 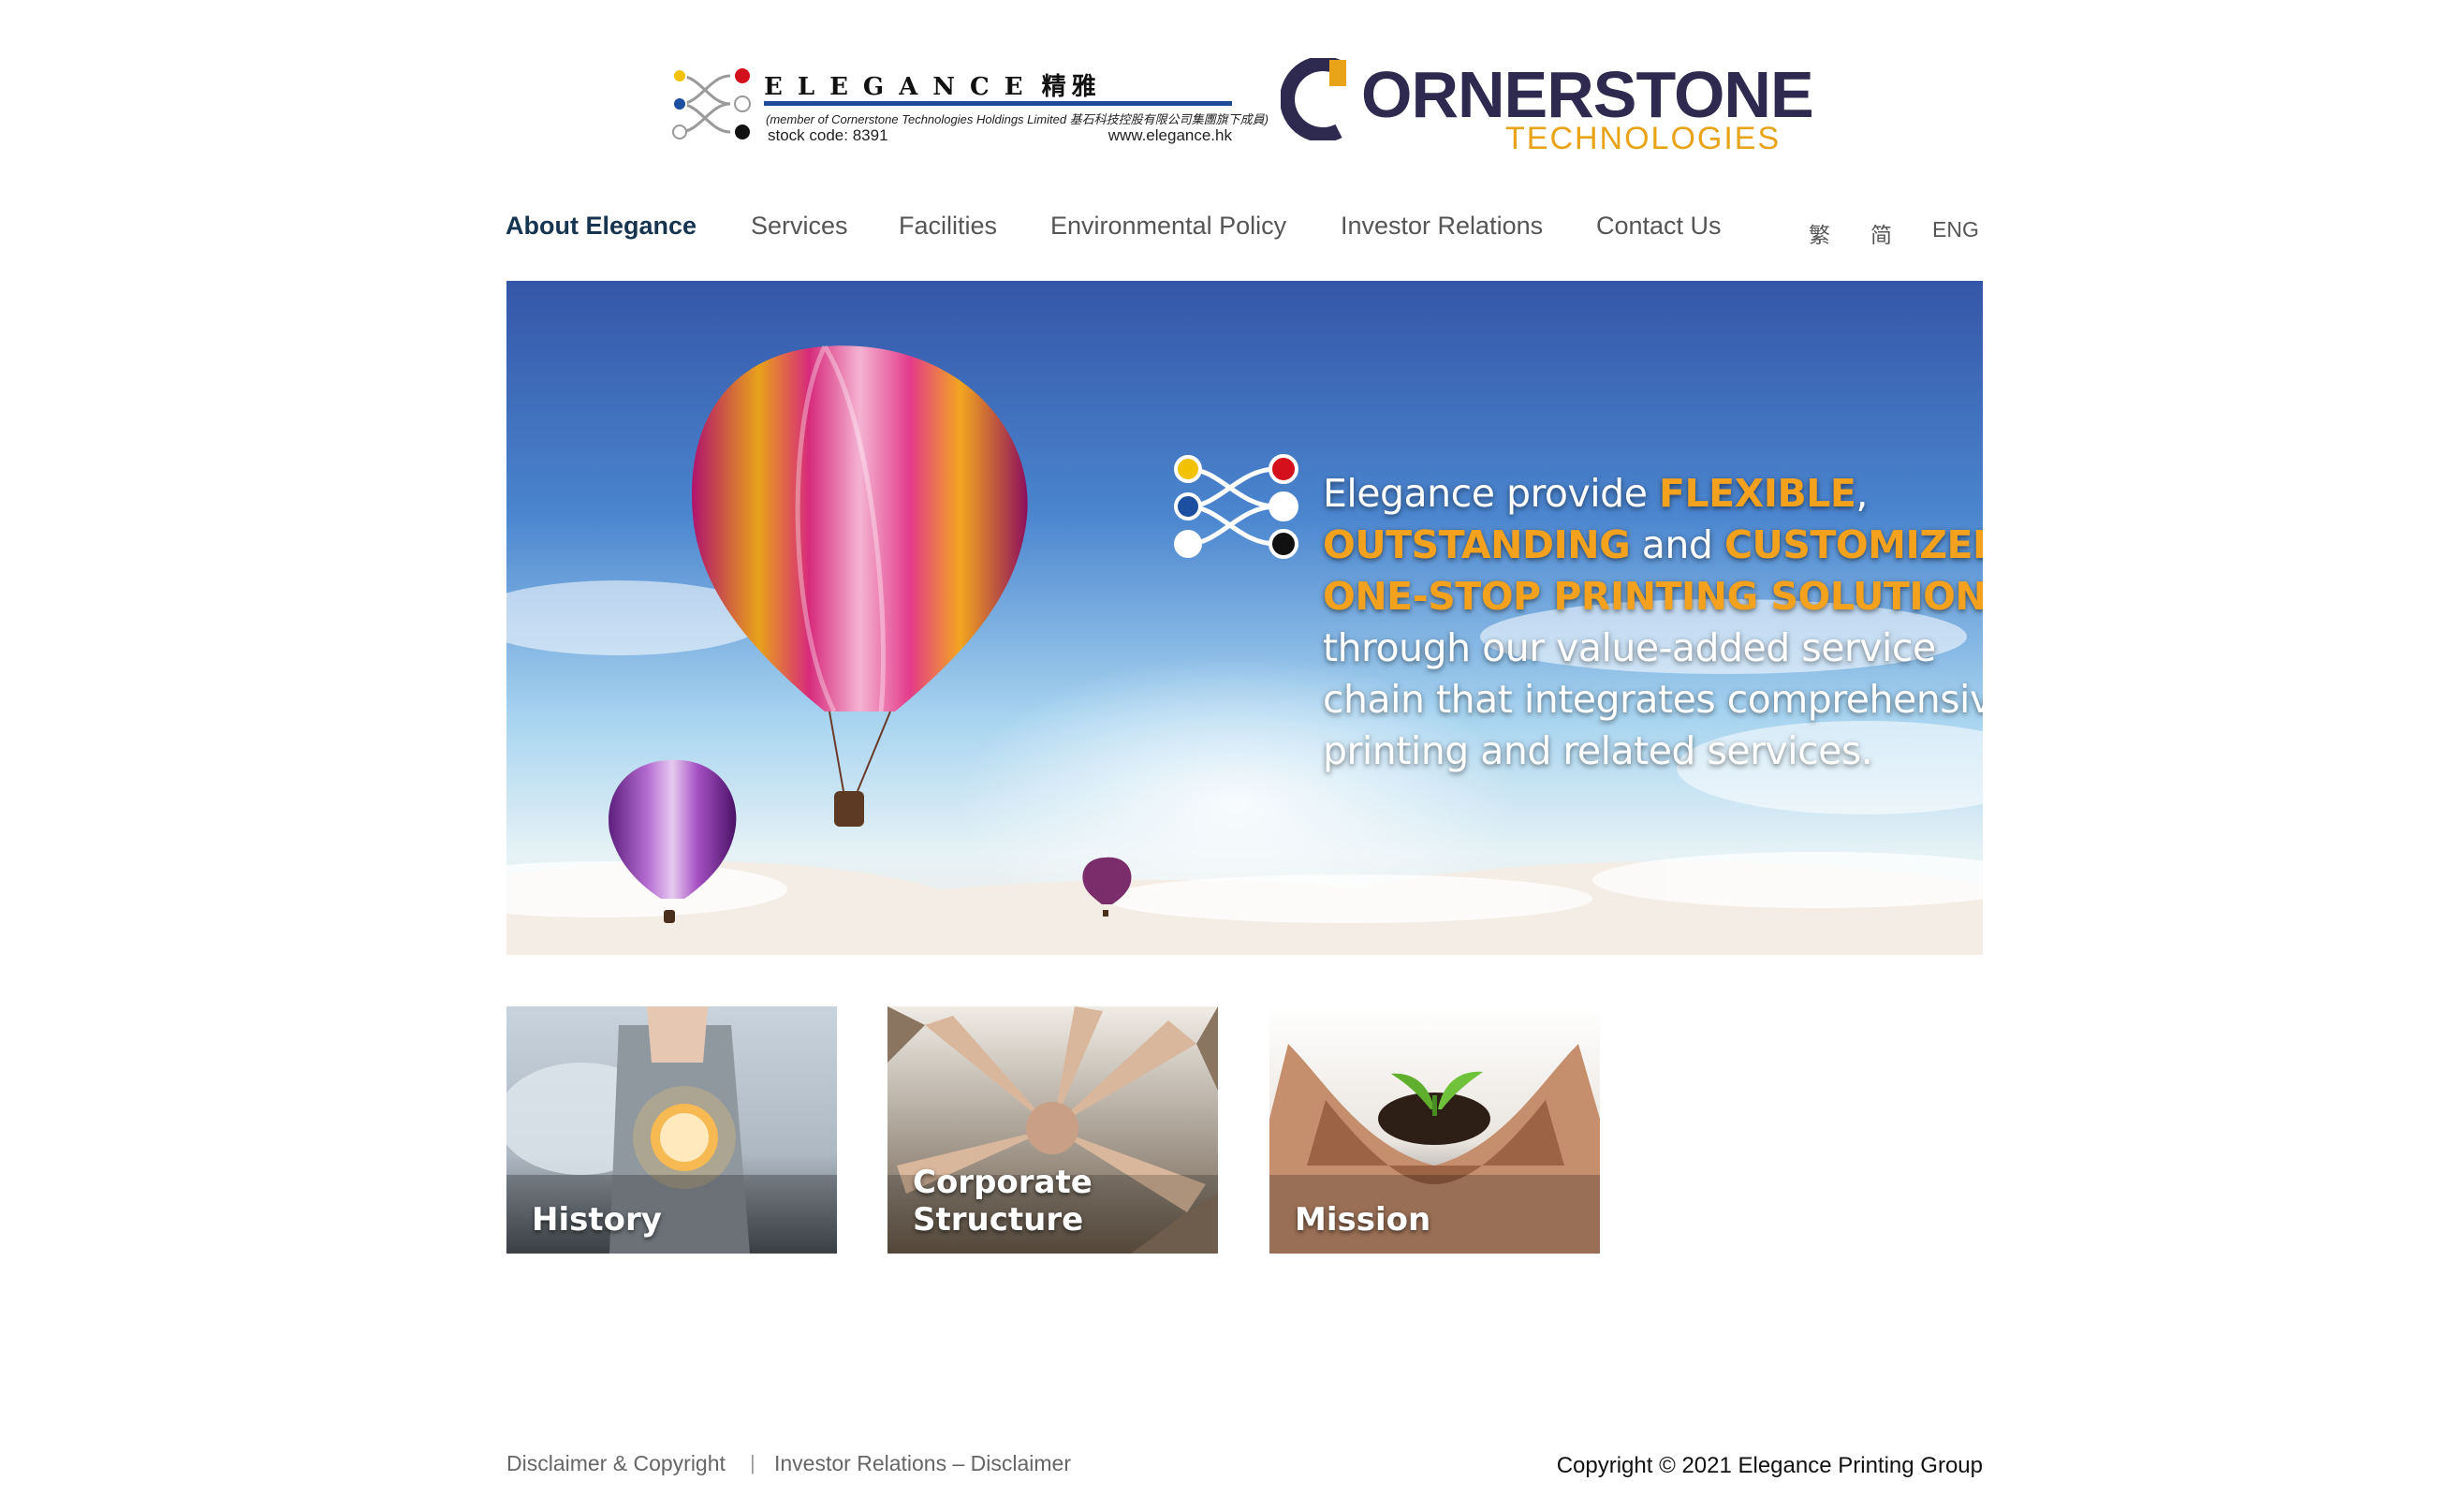 I want to click on tile-mission: Mission, so click(x=1434, y=1130).